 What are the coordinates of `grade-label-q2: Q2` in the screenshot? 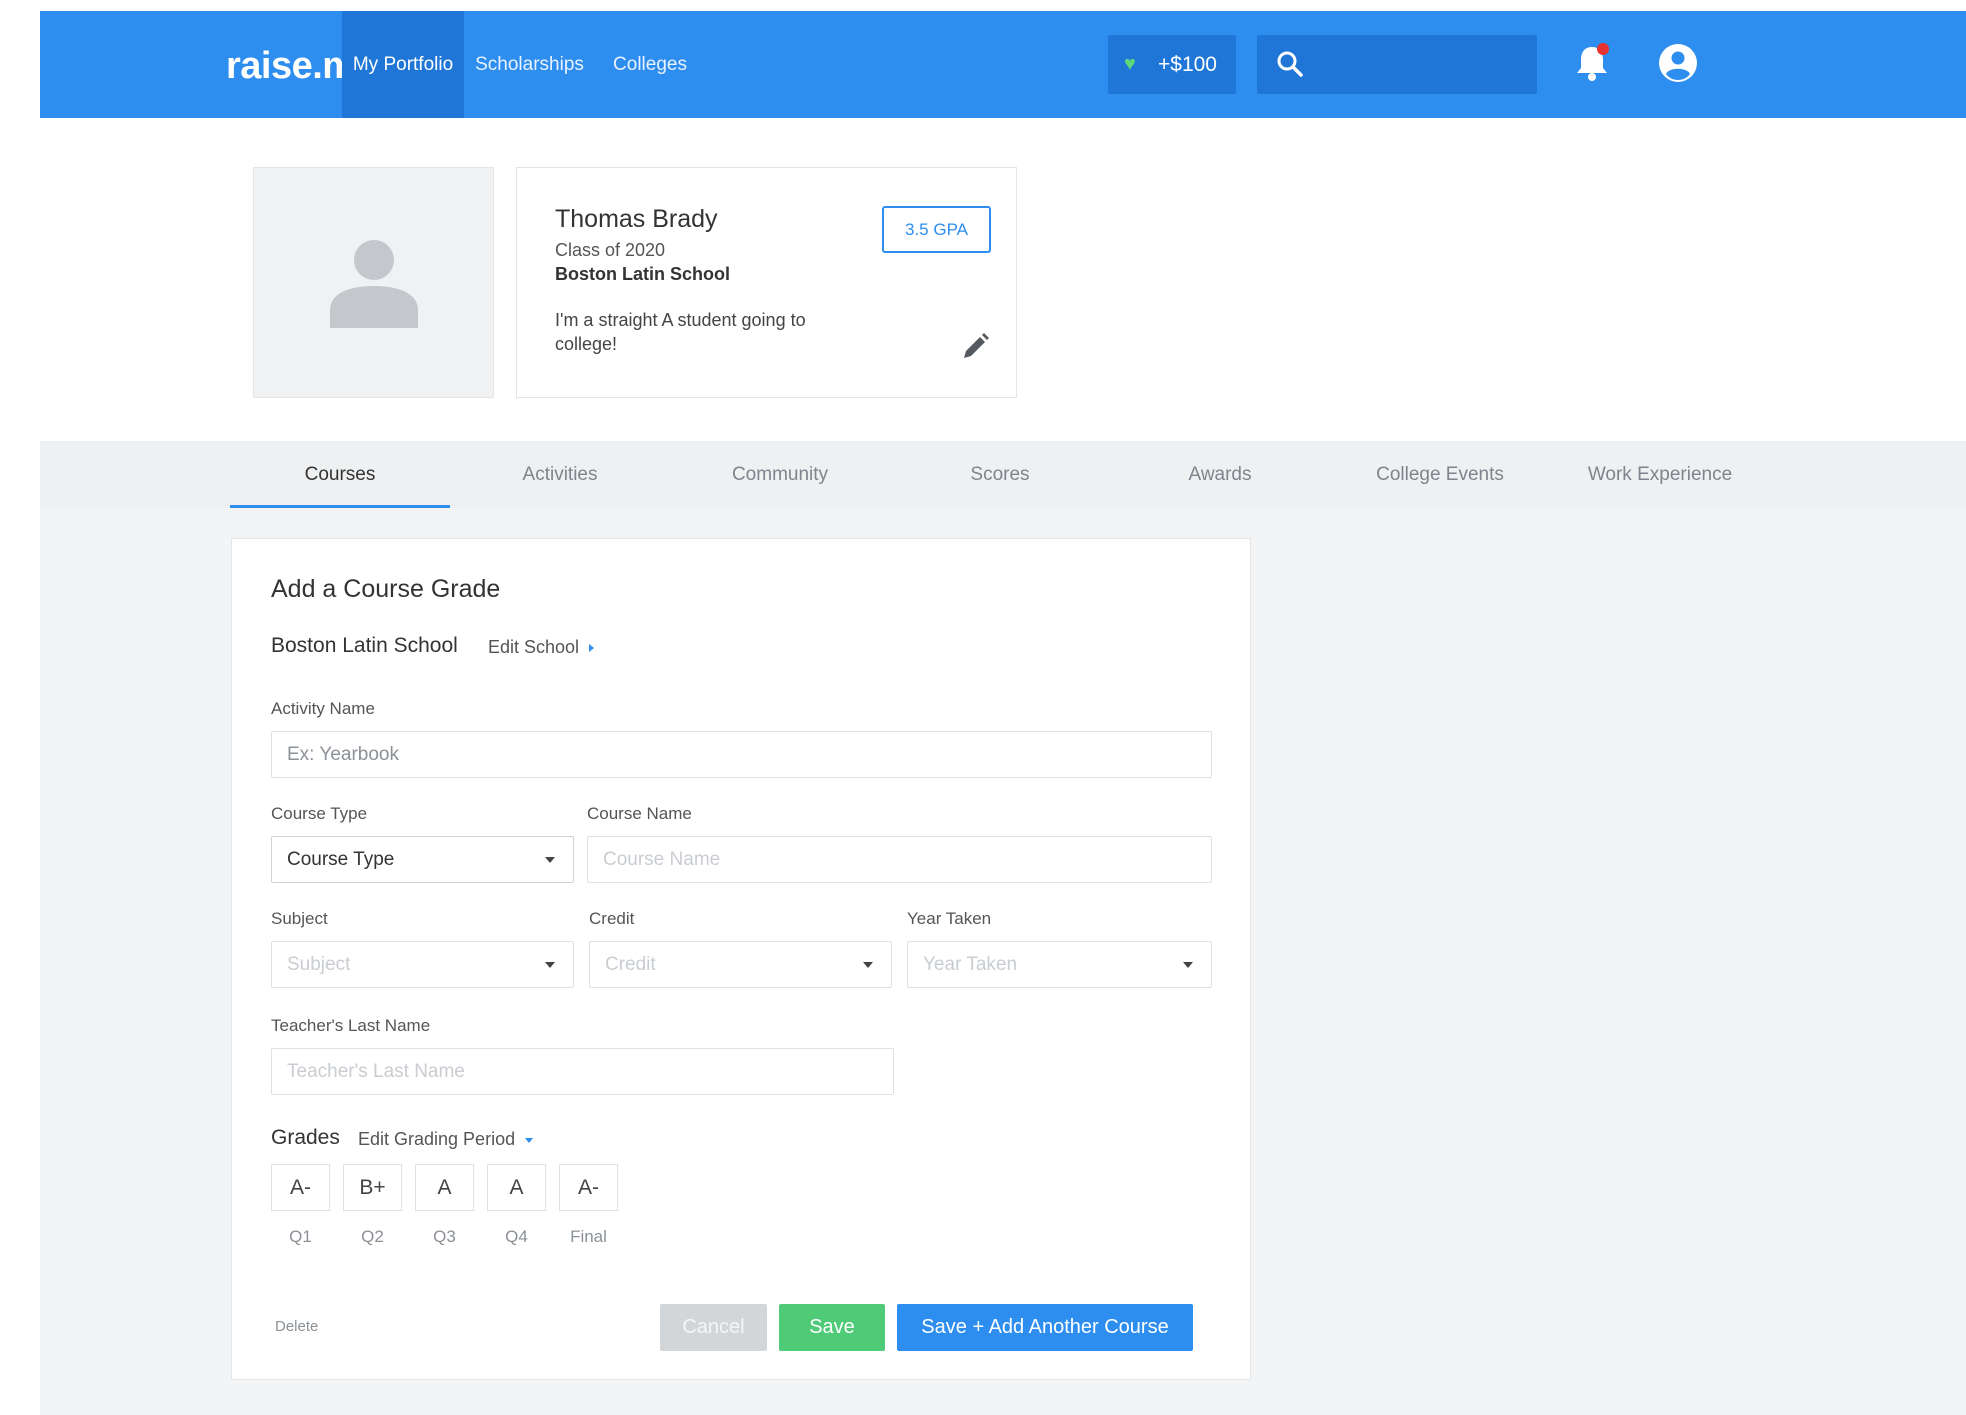 It's located at (372, 1236).